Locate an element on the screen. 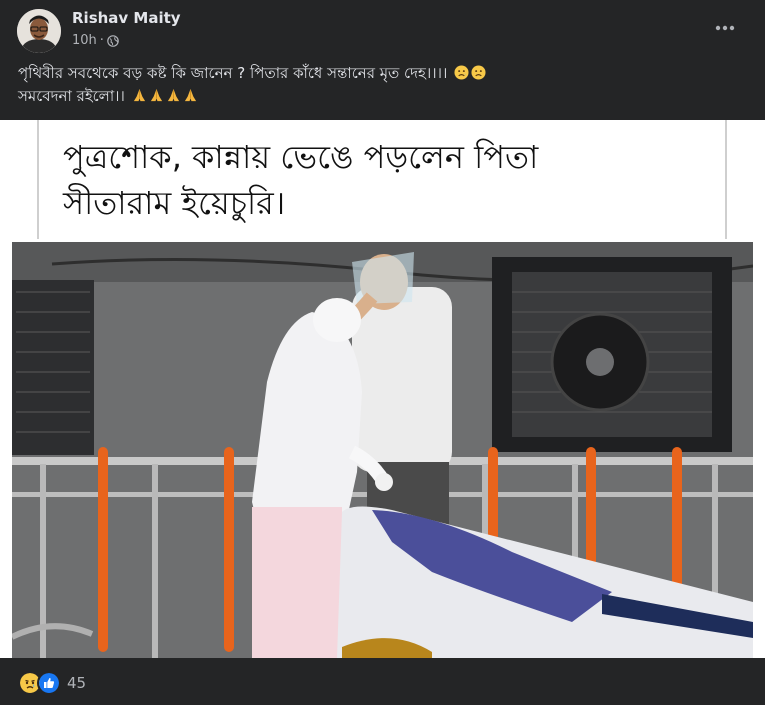 The width and height of the screenshot is (765, 705). post-meta: 10h · is located at coordinates (95, 40).